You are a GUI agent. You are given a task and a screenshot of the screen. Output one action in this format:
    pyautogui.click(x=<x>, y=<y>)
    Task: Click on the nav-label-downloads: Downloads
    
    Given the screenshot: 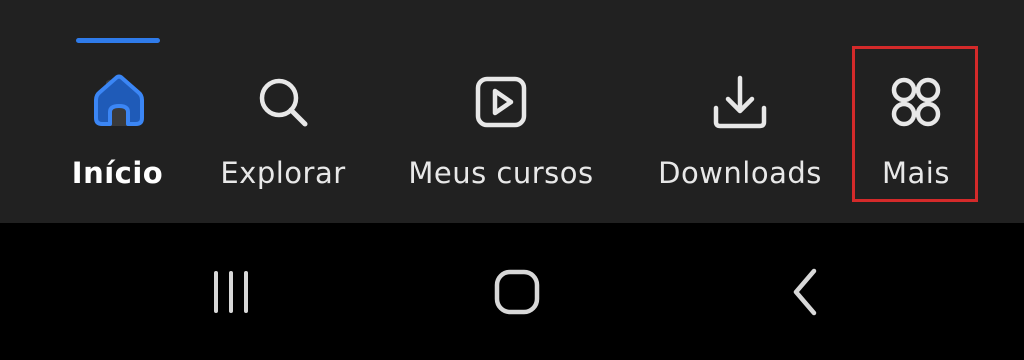 What is the action you would take?
    pyautogui.click(x=740, y=173)
    